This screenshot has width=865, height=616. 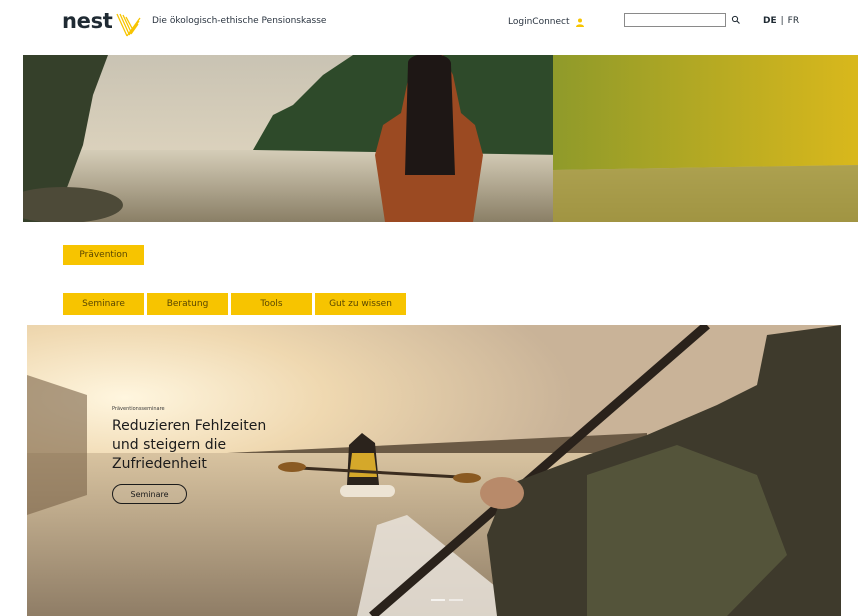 I want to click on logo-text: nest, so click(x=87, y=21).